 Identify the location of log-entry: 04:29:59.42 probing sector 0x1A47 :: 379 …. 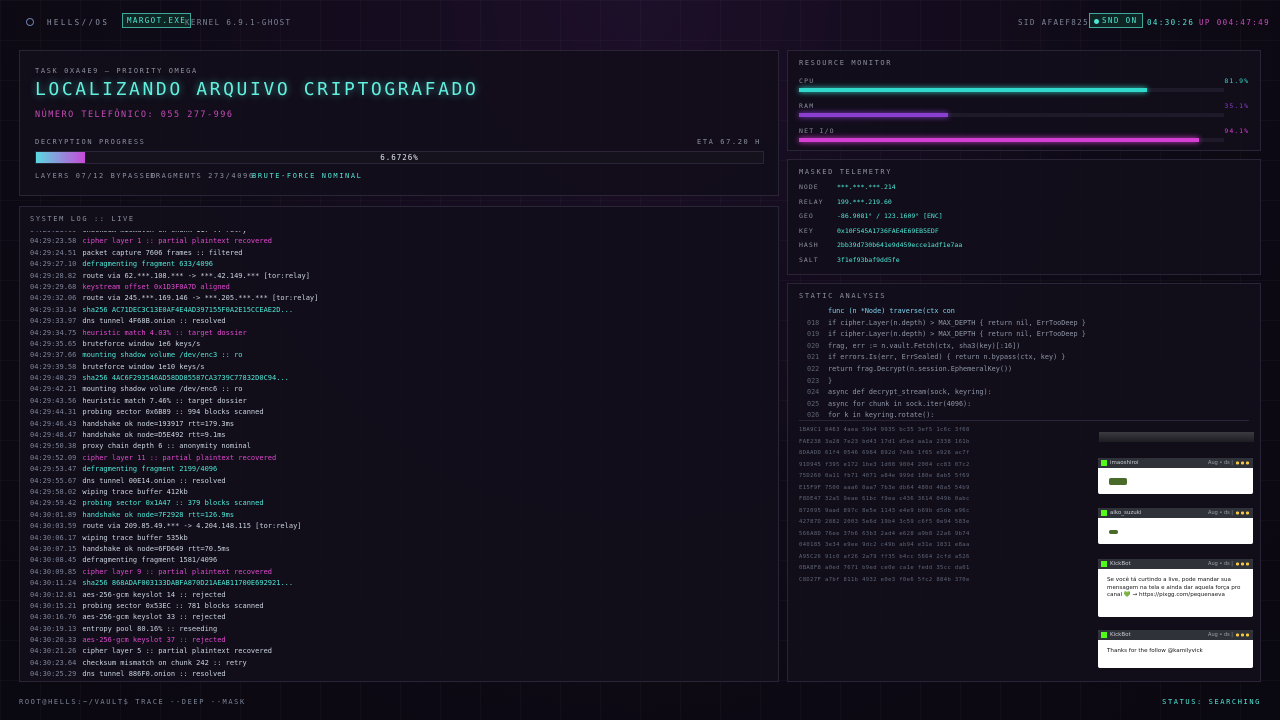
(399, 503).